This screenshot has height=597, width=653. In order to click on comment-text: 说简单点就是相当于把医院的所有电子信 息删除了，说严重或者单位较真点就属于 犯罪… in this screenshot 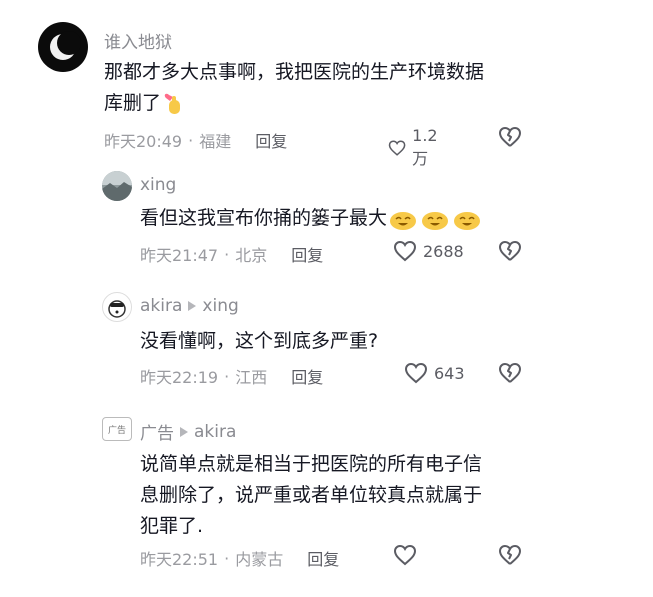, I will do `click(311, 495)`.